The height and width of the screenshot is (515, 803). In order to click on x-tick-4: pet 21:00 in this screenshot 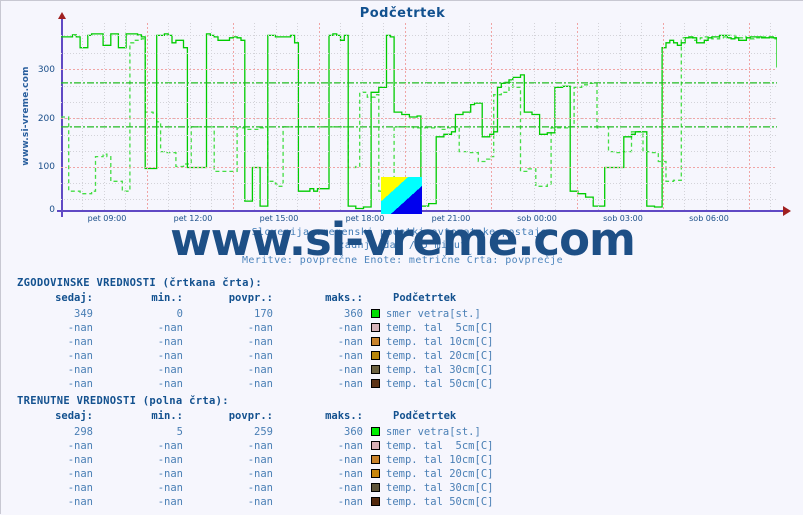, I will do `click(451, 218)`.